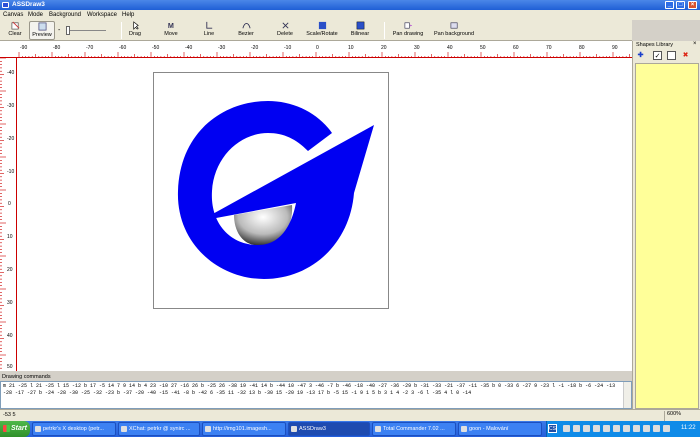 The width and height of the screenshot is (700, 437). What do you see at coordinates (322, 25) in the screenshot?
I see `scale-rotate-icon` at bounding box center [322, 25].